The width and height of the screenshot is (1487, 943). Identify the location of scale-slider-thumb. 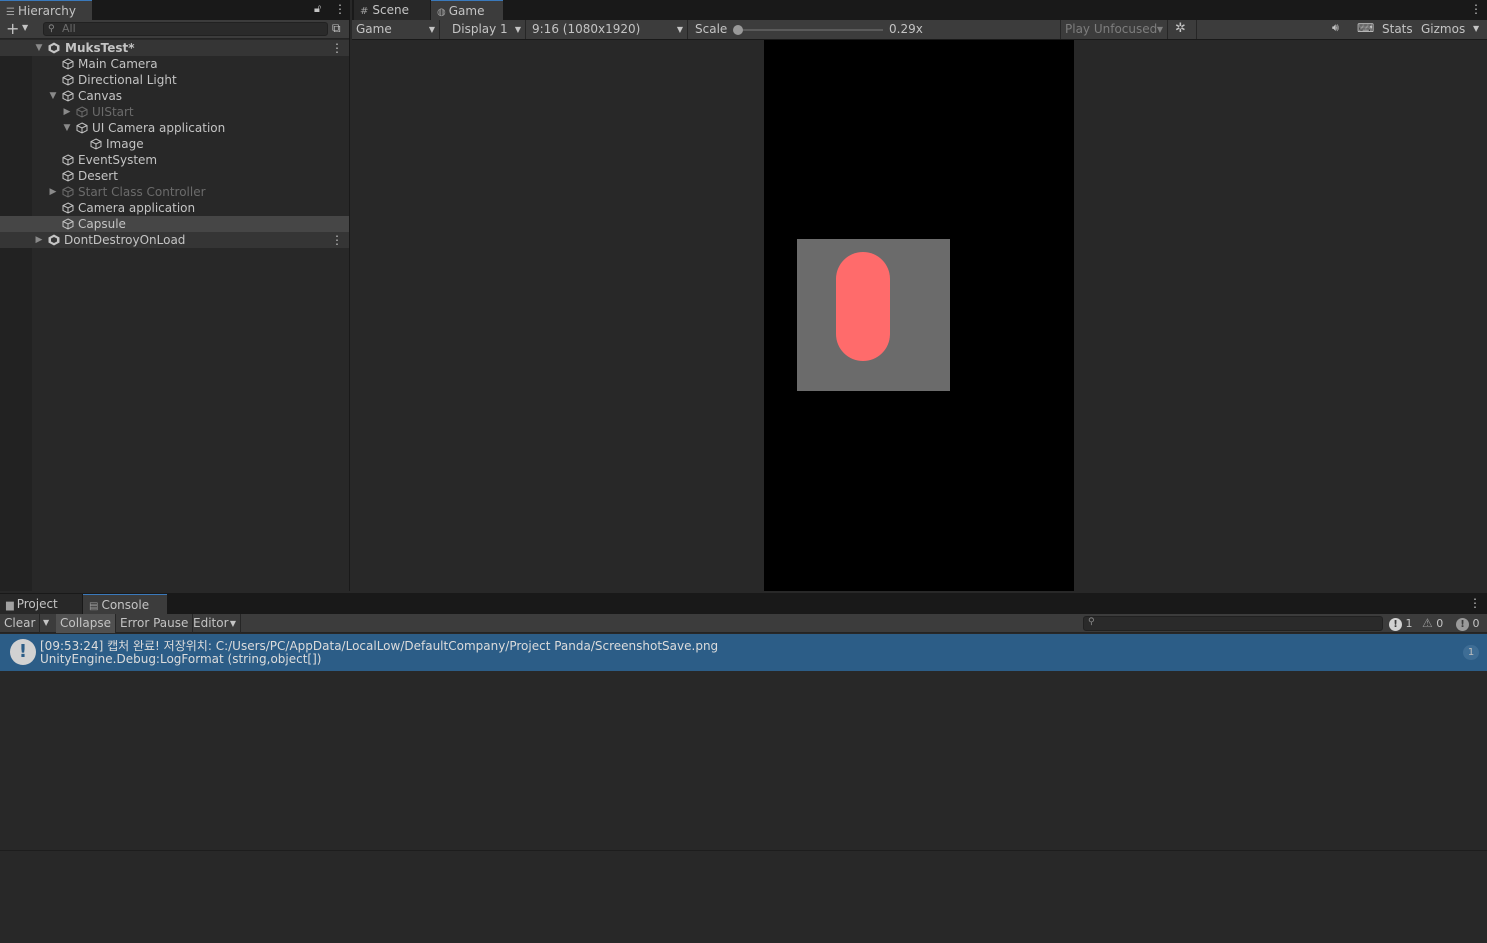
(738, 30).